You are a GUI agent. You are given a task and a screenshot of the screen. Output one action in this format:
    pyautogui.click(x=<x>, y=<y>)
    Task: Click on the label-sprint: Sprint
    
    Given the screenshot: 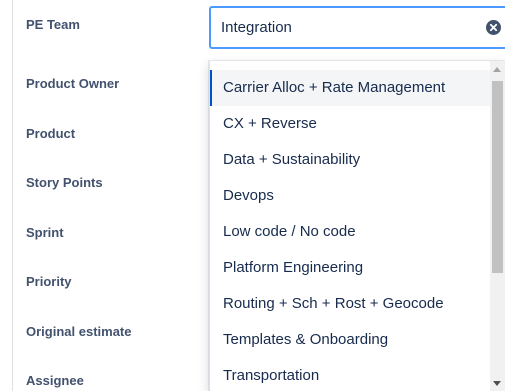 What is the action you would take?
    pyautogui.click(x=45, y=232)
    